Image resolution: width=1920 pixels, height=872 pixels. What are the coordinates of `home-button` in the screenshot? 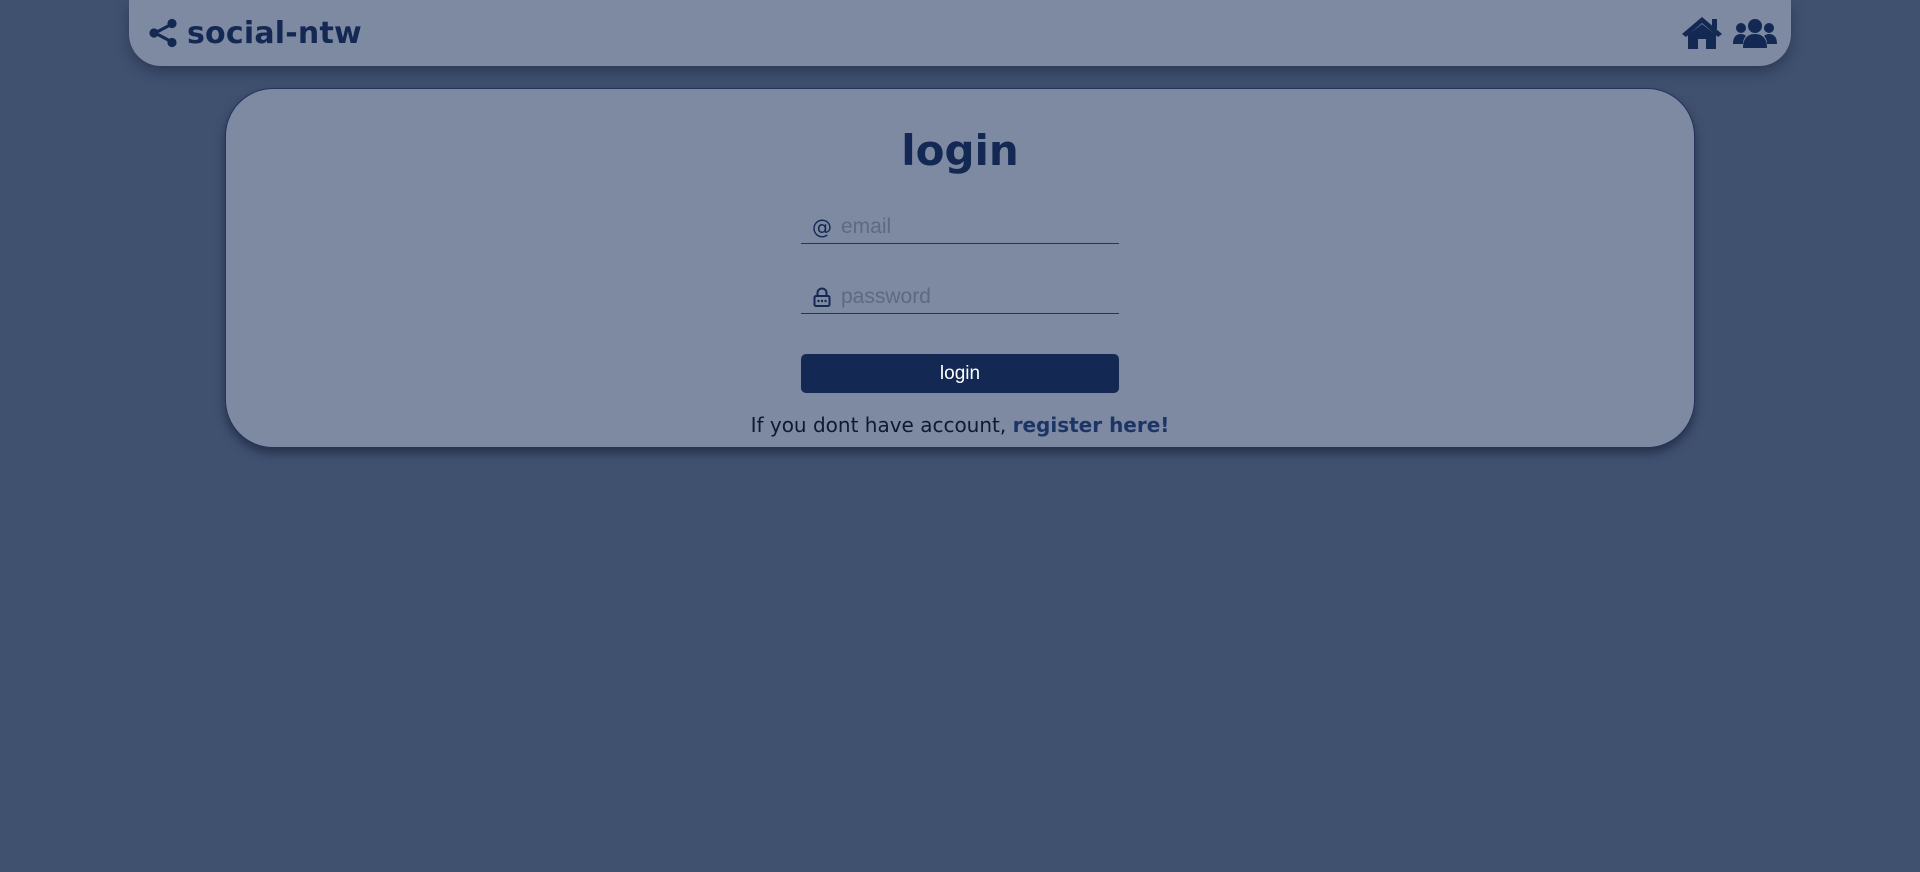 It's located at (1702, 33).